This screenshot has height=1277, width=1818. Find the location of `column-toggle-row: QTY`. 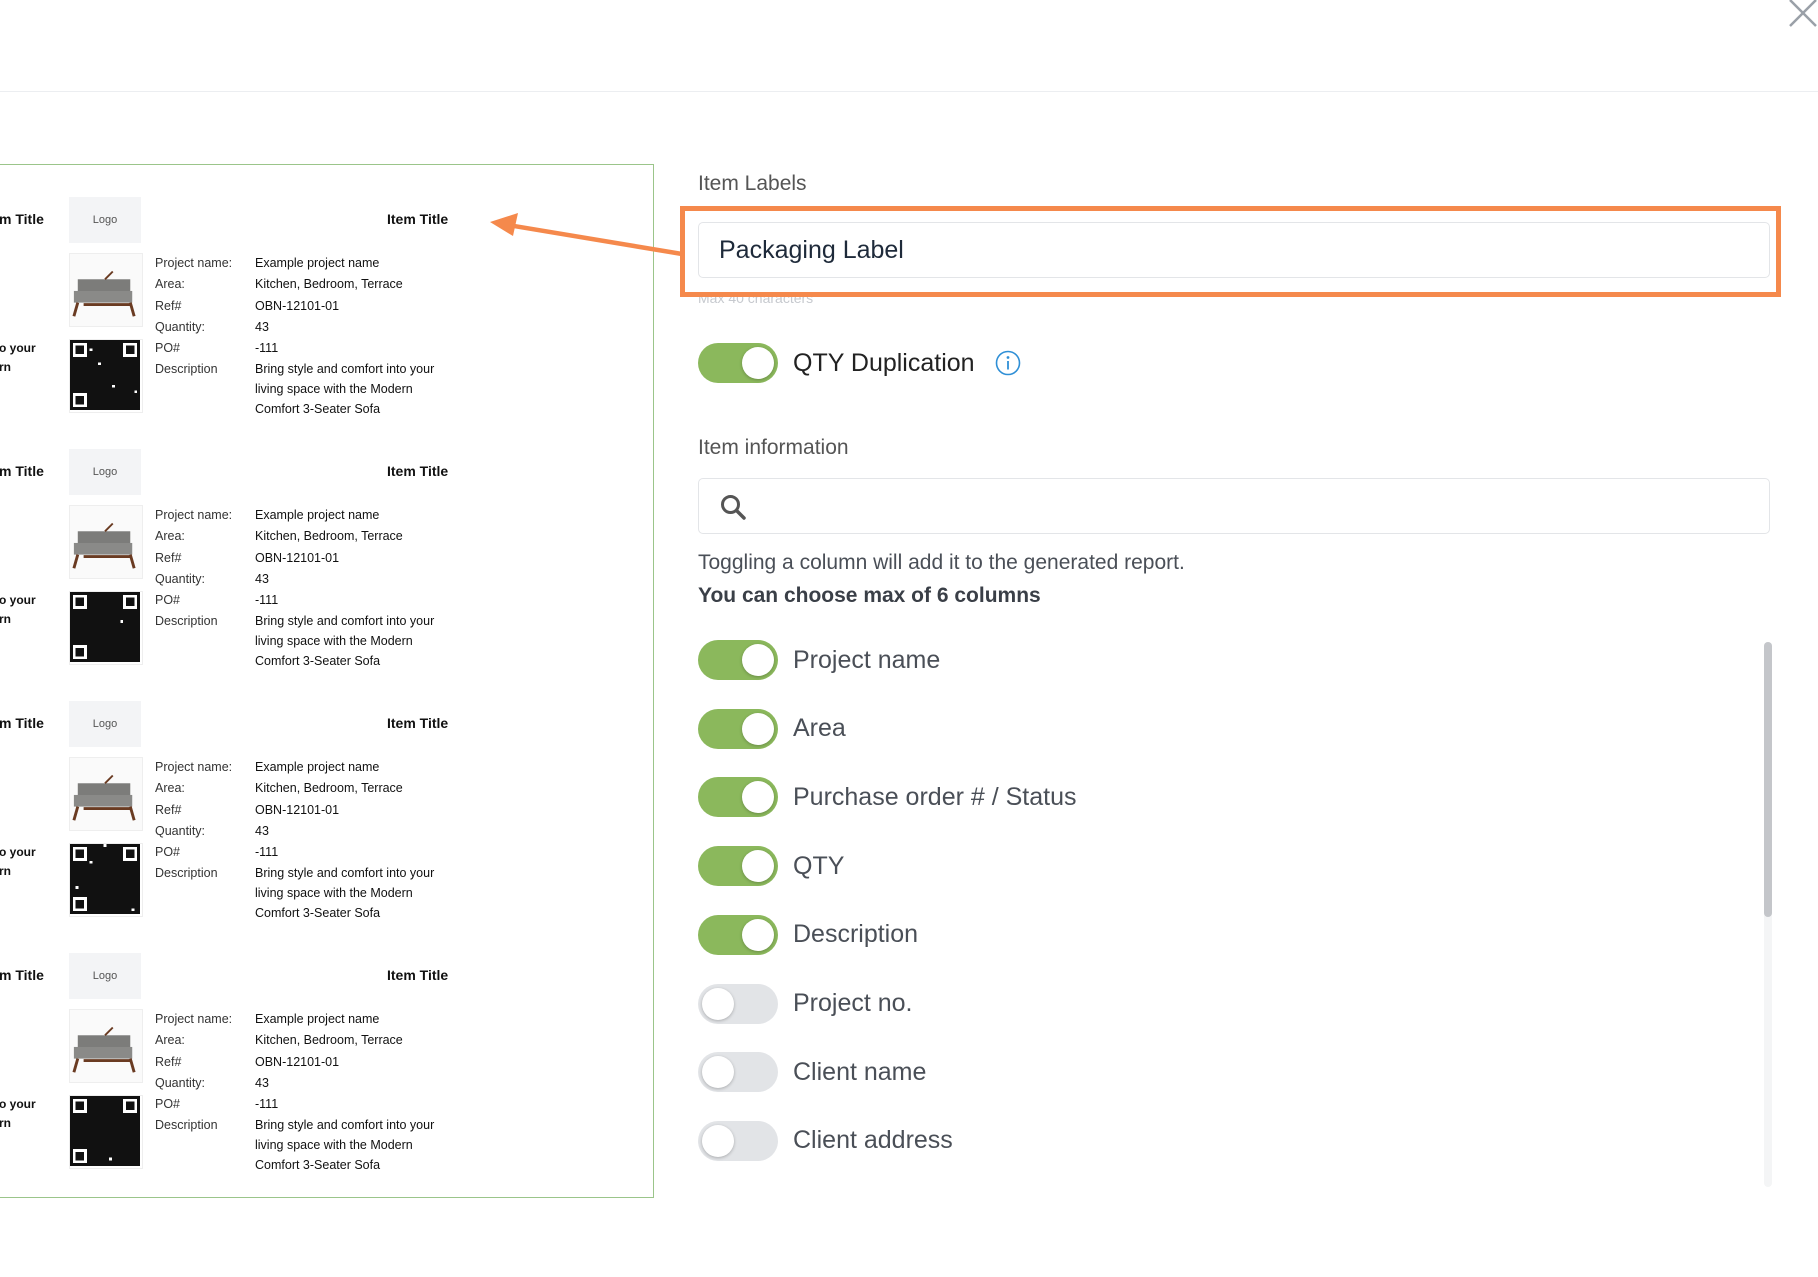

column-toggle-row: QTY is located at coordinates (771, 866).